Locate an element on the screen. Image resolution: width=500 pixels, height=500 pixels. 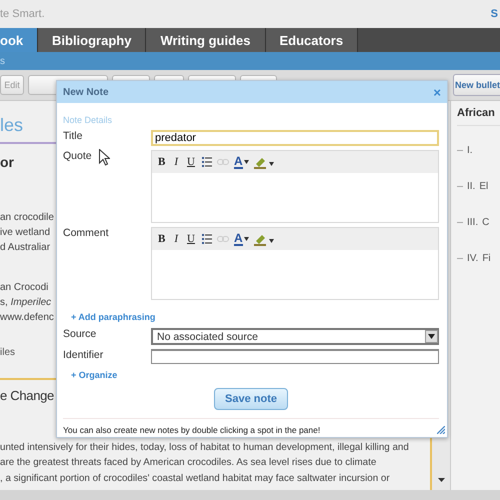
citation-line: s, Imperilec is located at coordinates (26, 303).